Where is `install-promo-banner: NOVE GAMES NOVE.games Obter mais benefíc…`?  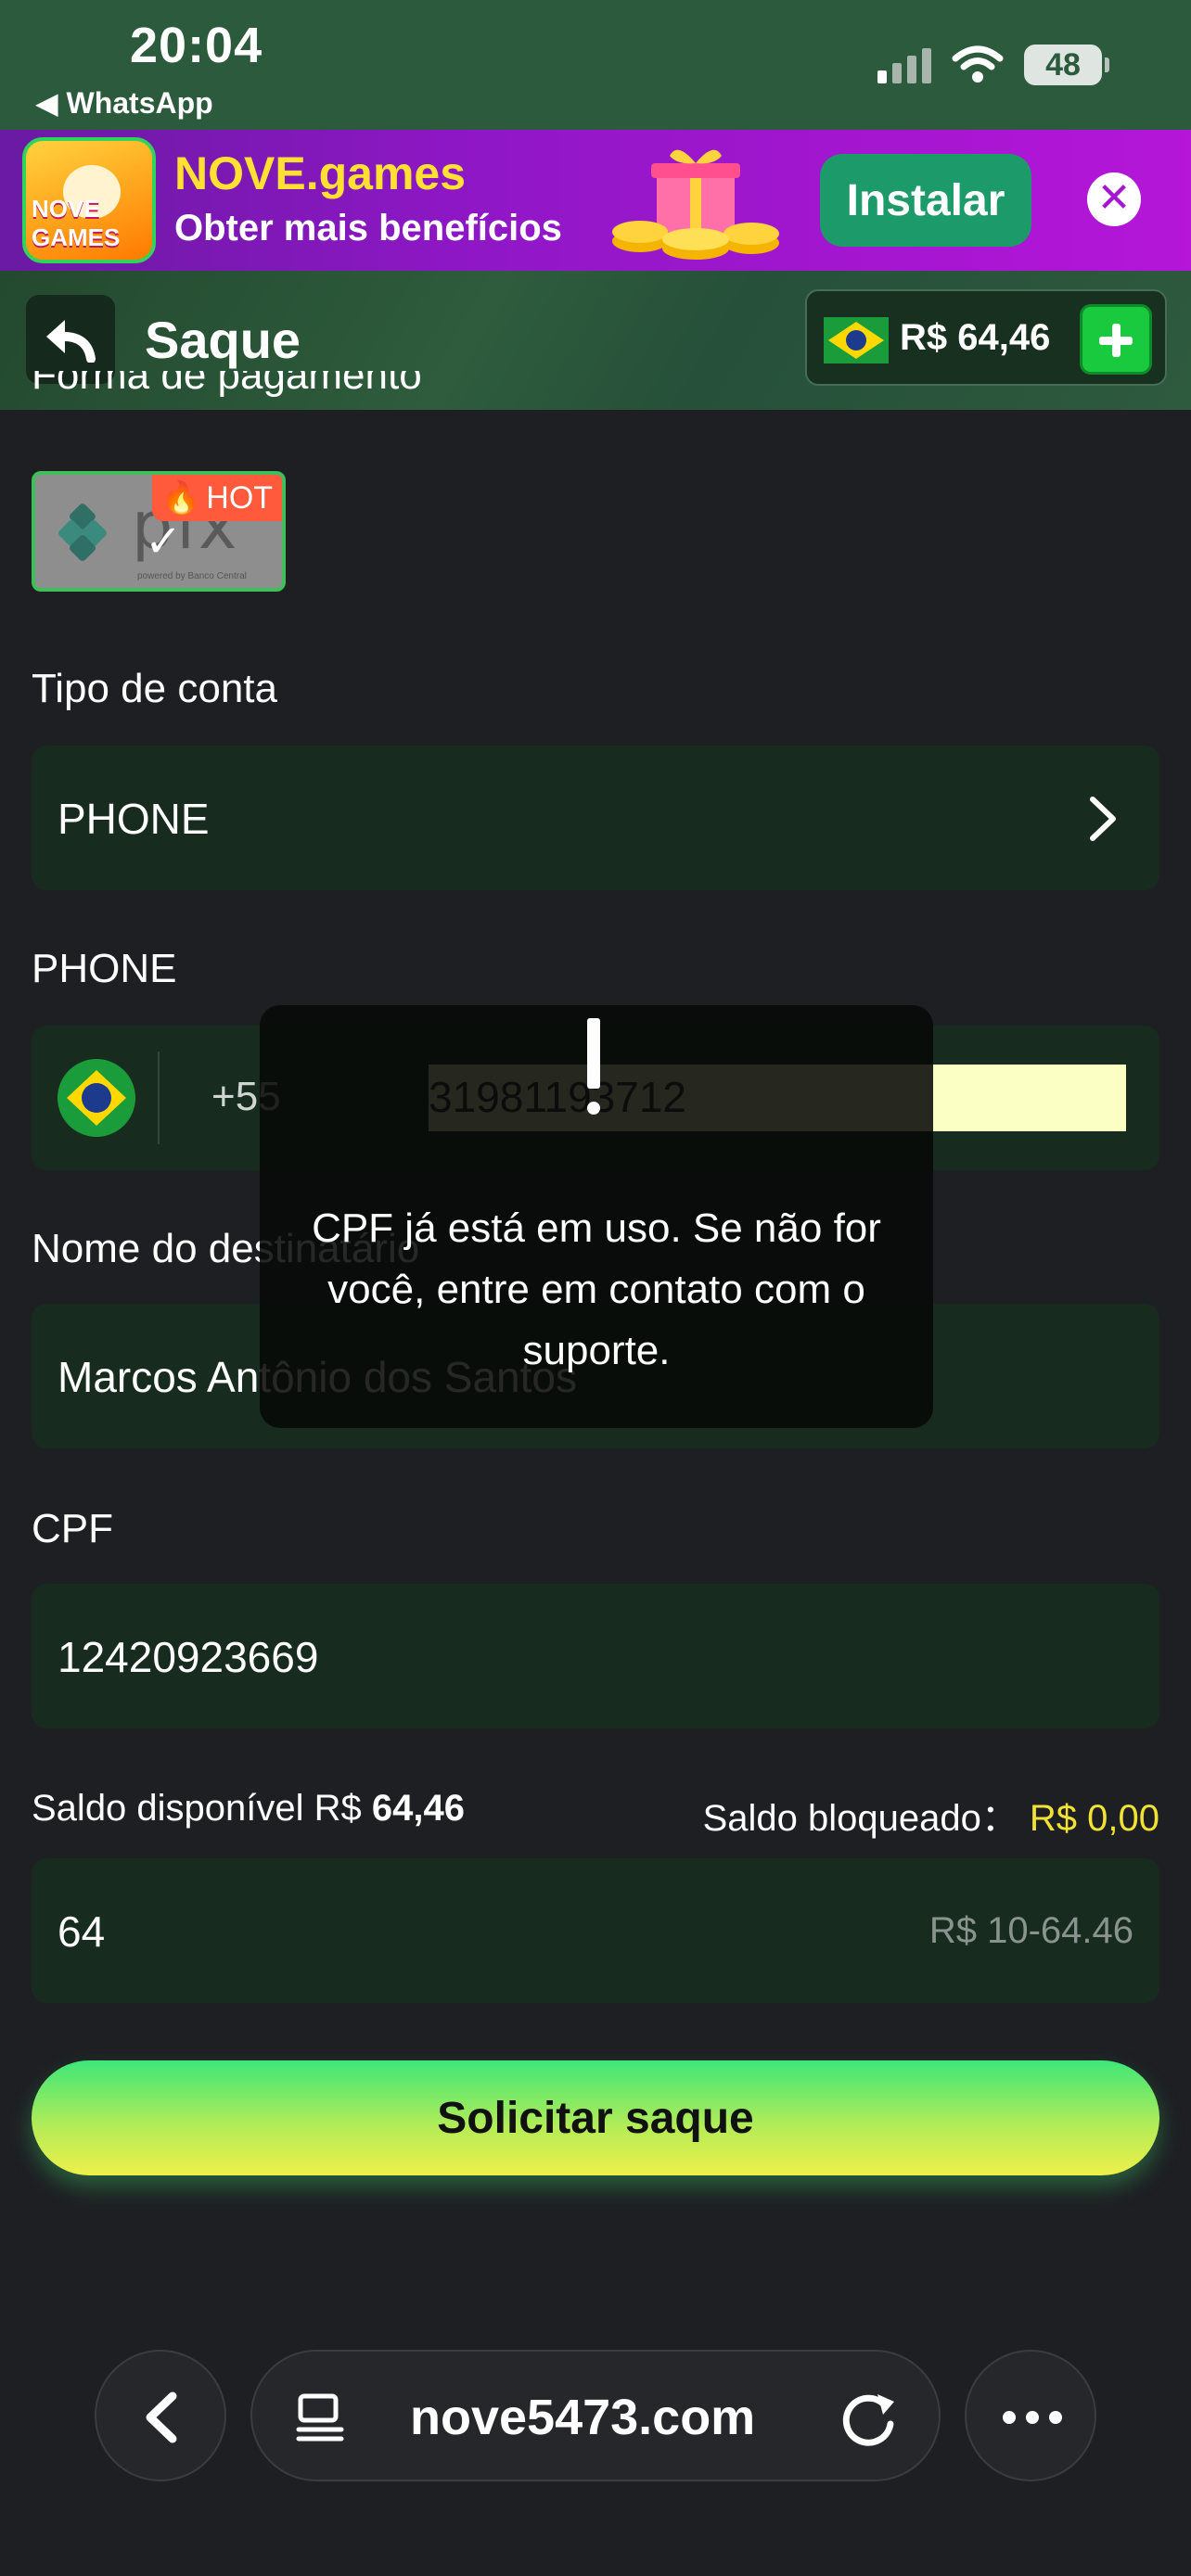
install-promo-banner: NOVE GAMES NOVE.games Obter mais benefíc… is located at coordinates (595, 201).